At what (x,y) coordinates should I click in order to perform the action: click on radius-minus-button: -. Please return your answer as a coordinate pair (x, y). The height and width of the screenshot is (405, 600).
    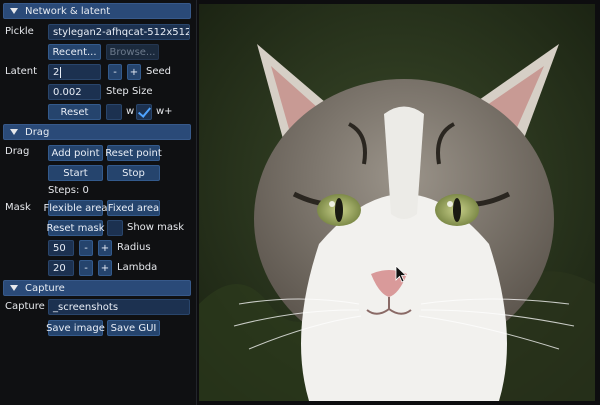
    Looking at the image, I should click on (86, 248).